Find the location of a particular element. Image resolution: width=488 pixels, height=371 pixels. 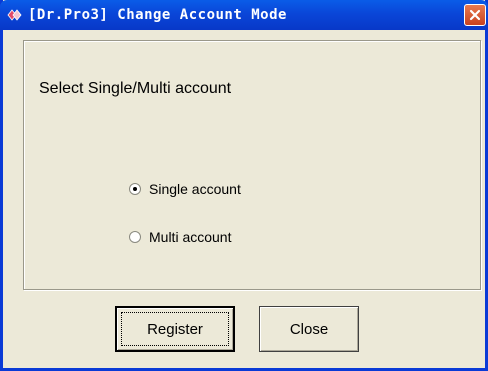

close-button: Close is located at coordinates (309, 329).